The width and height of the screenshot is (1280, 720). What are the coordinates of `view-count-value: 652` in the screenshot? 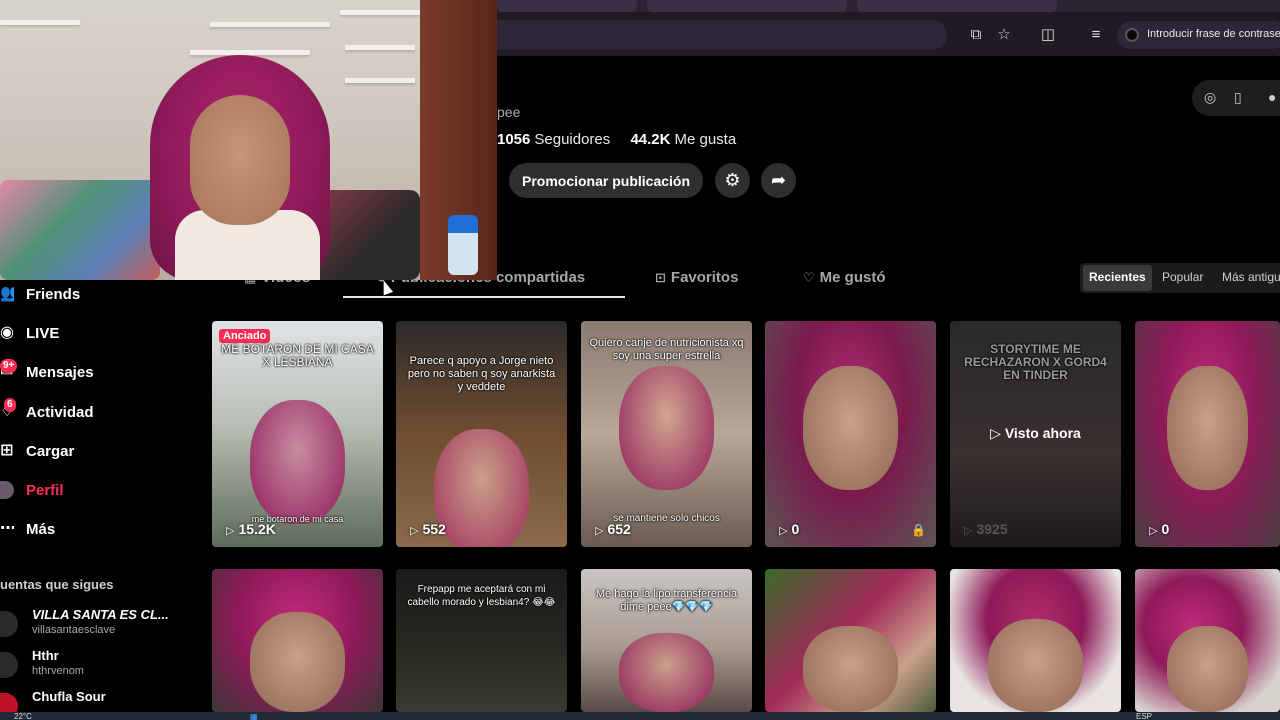 It's located at (619, 529).